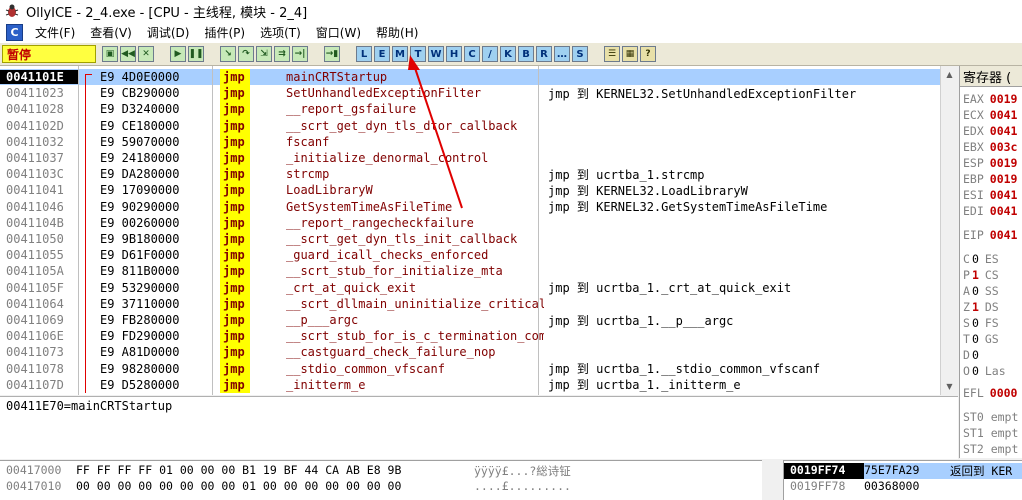 The height and width of the screenshot is (500, 1022). I want to click on patches-window-icon: /, so click(490, 54).